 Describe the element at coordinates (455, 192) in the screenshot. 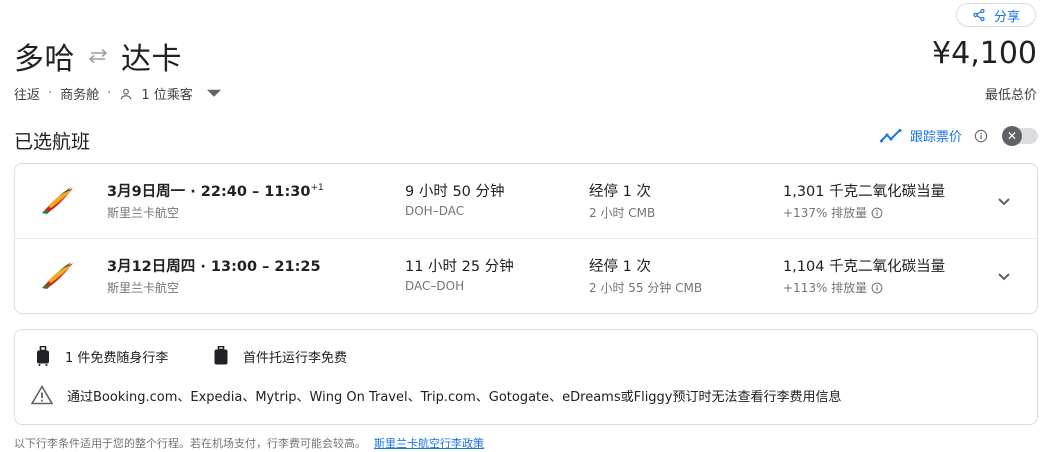

I see `flight-duration: 9 小时 50 分钟` at that location.